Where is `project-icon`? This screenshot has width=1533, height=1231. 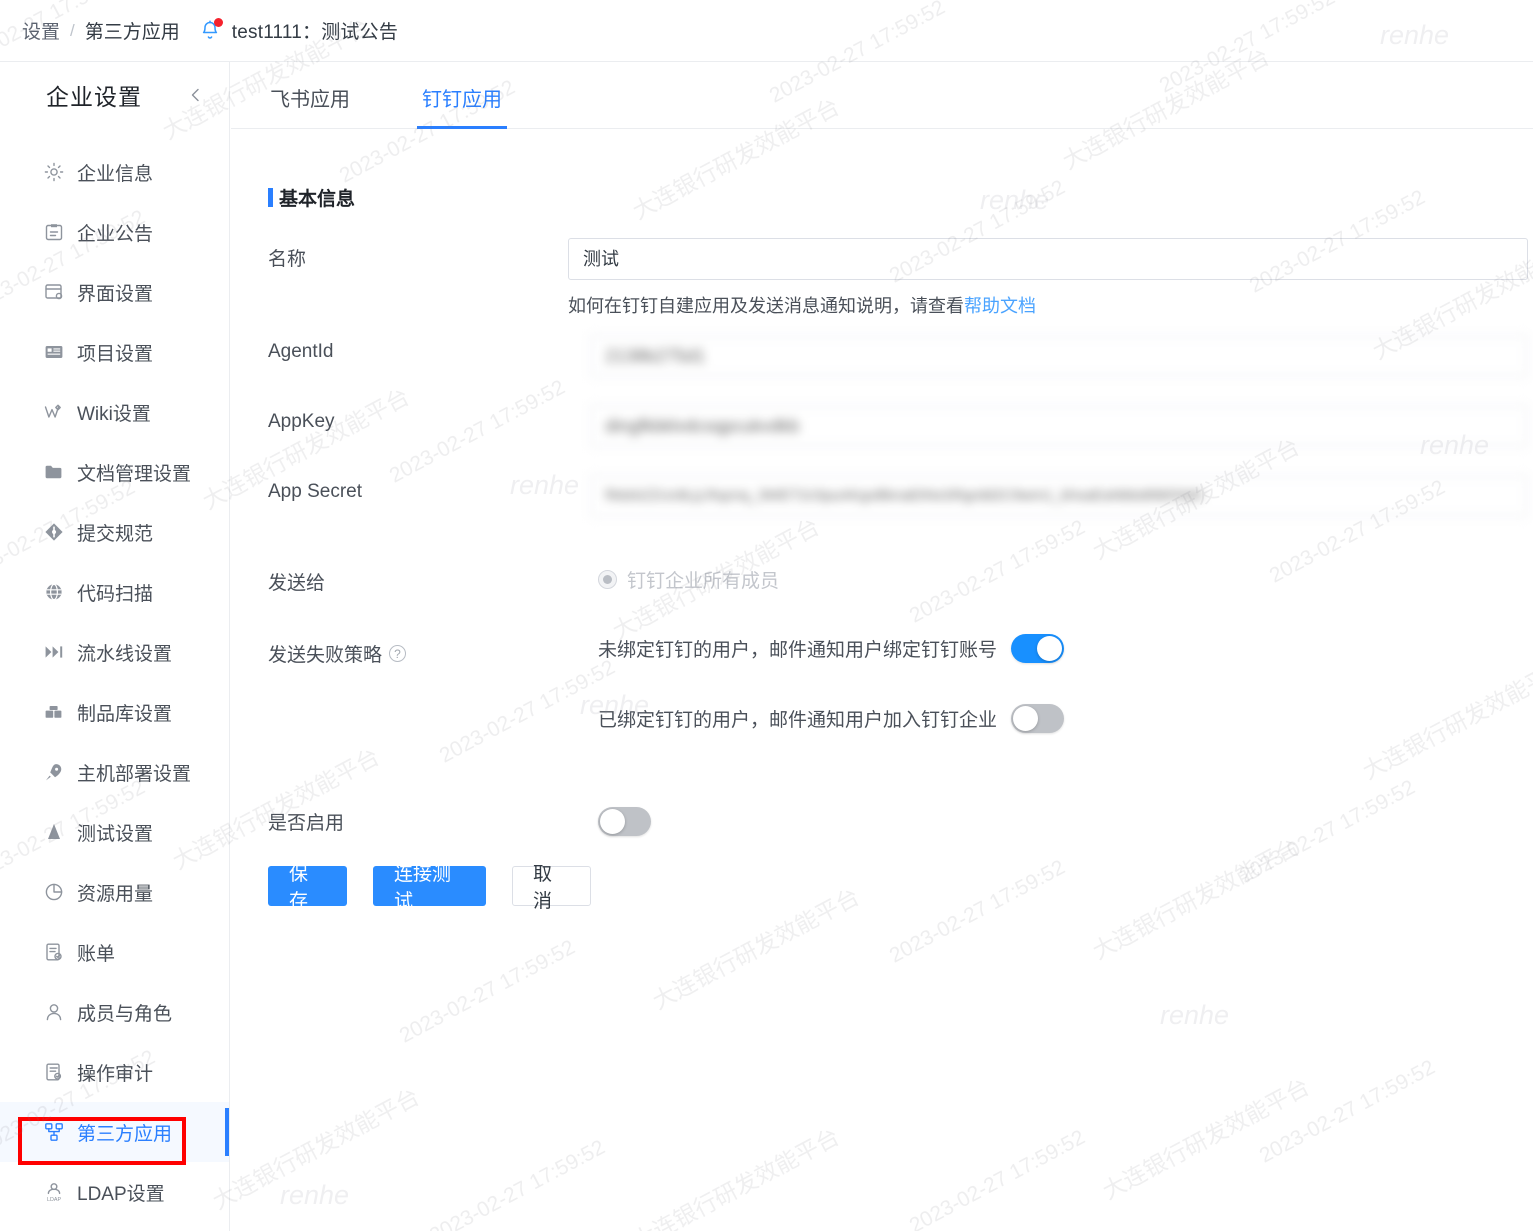
project-icon is located at coordinates (54, 352).